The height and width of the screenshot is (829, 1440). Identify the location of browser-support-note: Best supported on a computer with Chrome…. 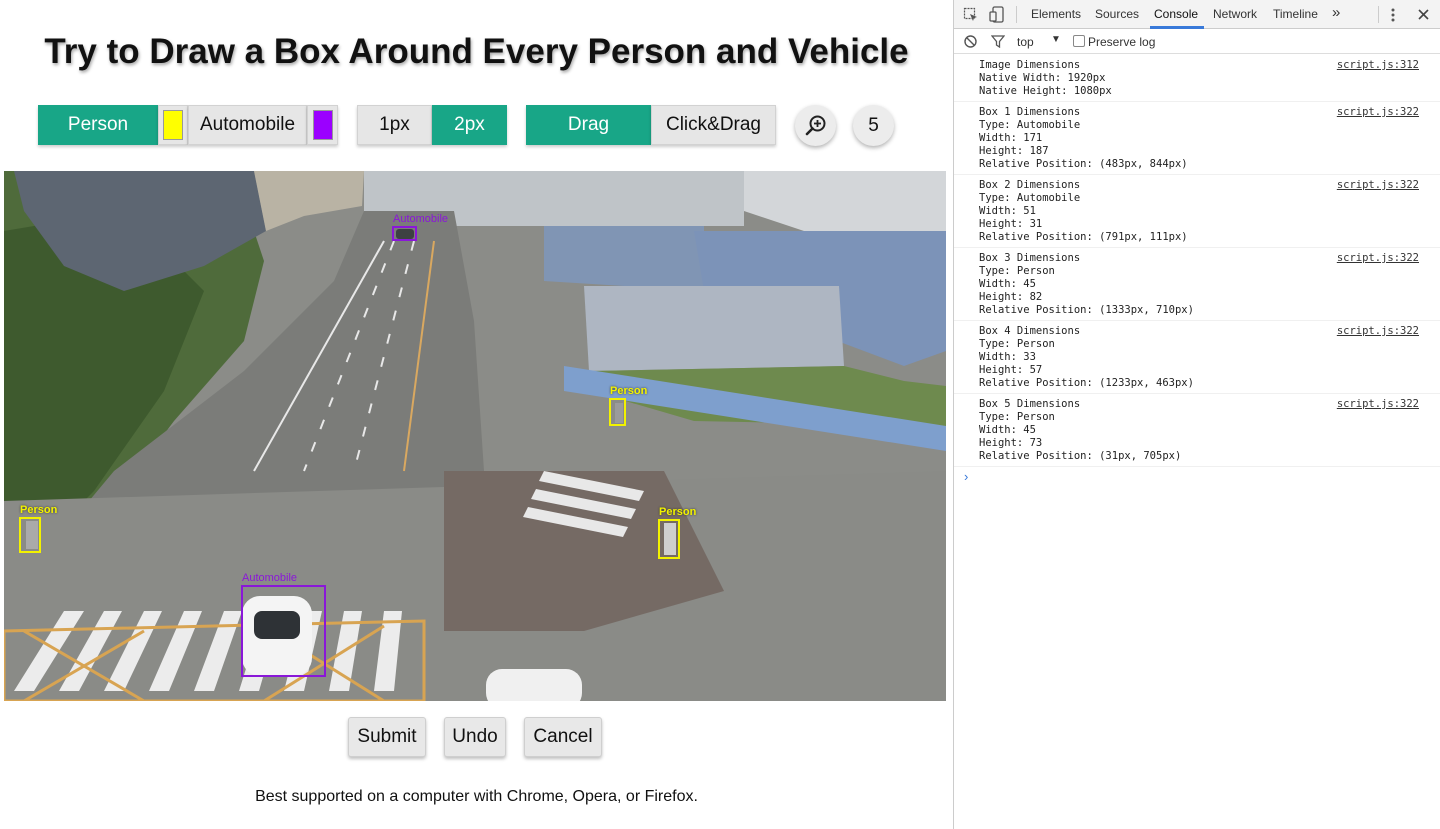
(476, 796).